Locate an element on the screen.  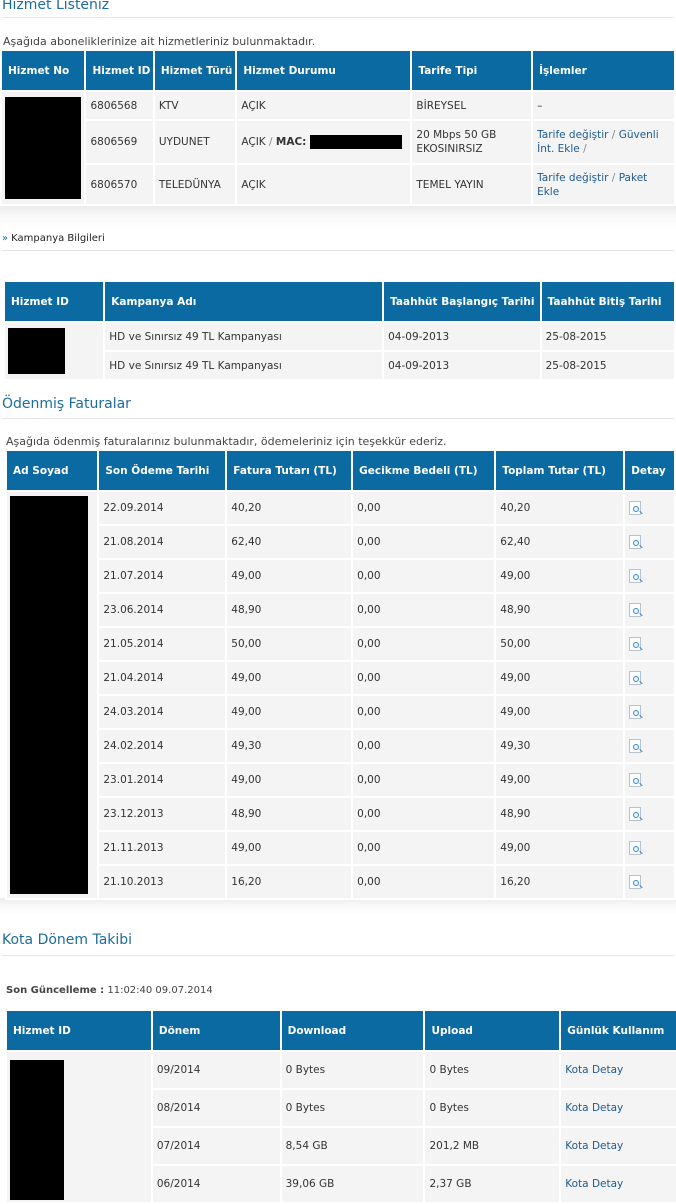
col-taahhut-bitis: Taahhüt Bitiş Tarihi is located at coordinates (607, 301).